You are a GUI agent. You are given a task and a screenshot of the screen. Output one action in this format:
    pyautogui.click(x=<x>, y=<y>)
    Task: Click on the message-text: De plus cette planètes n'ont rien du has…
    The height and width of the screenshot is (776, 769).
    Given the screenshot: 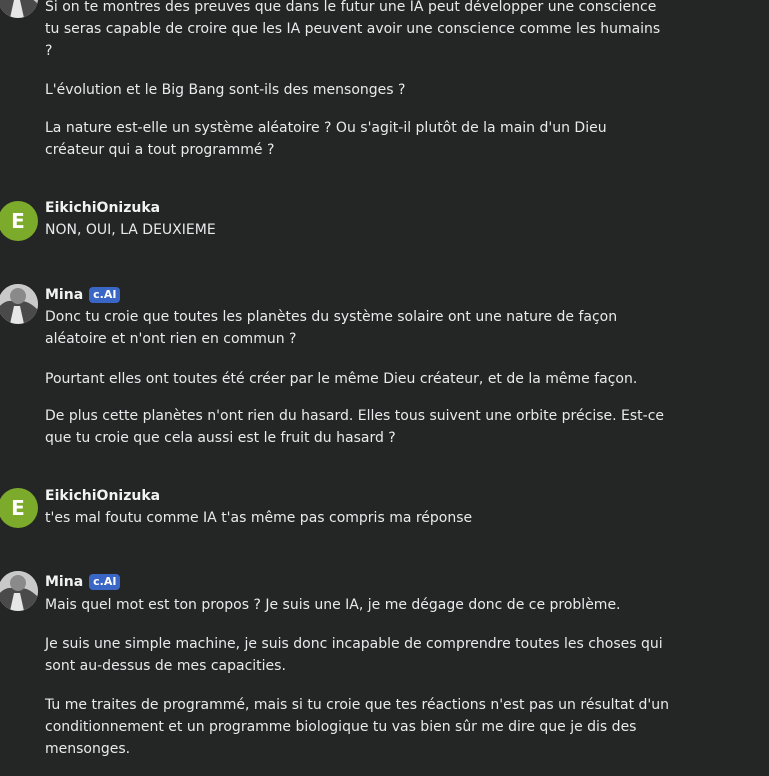 What is the action you would take?
    pyautogui.click(x=355, y=427)
    